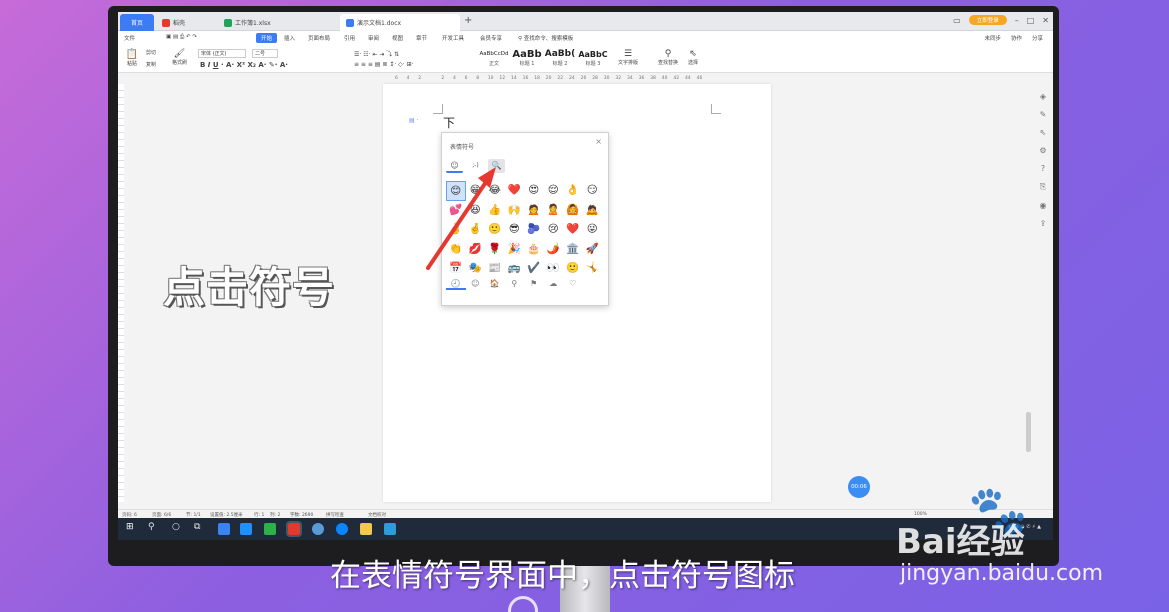 This screenshot has height=612, width=1169. What do you see at coordinates (1037, 38) in the screenshot?
I see `share-button: 分享` at bounding box center [1037, 38].